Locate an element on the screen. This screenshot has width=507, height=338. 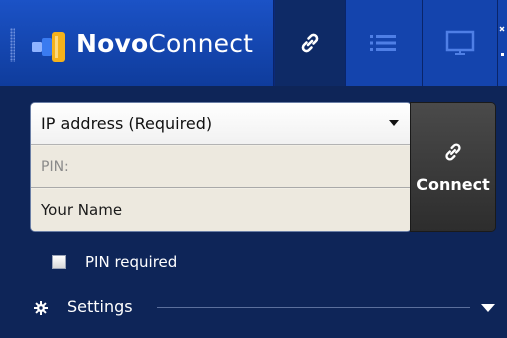
presentation-icon is located at coordinates (460, 42).